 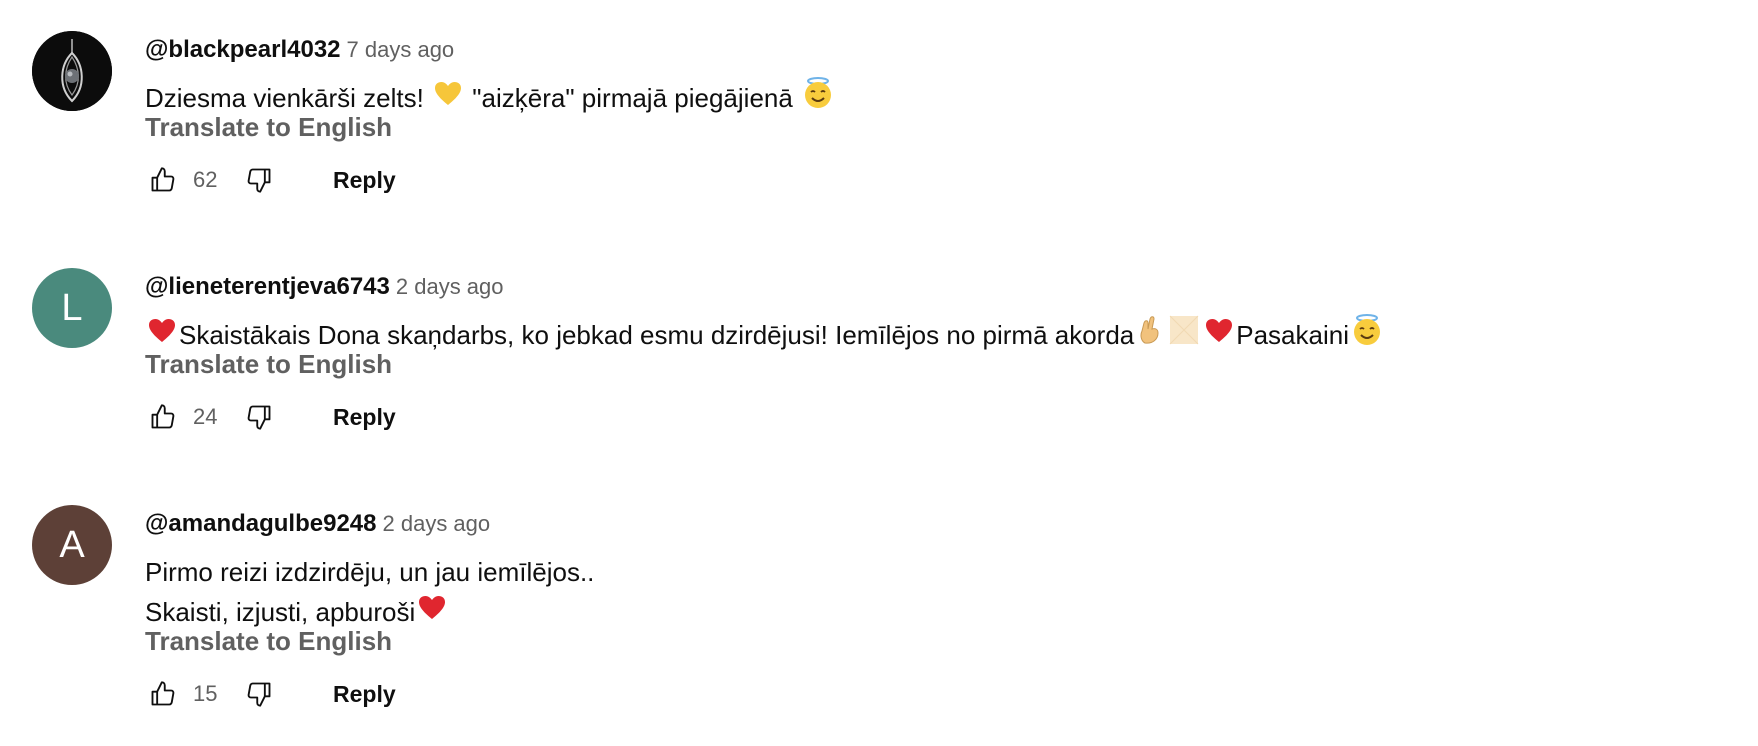 I want to click on text-span: Pasakaini, so click(x=1292, y=335).